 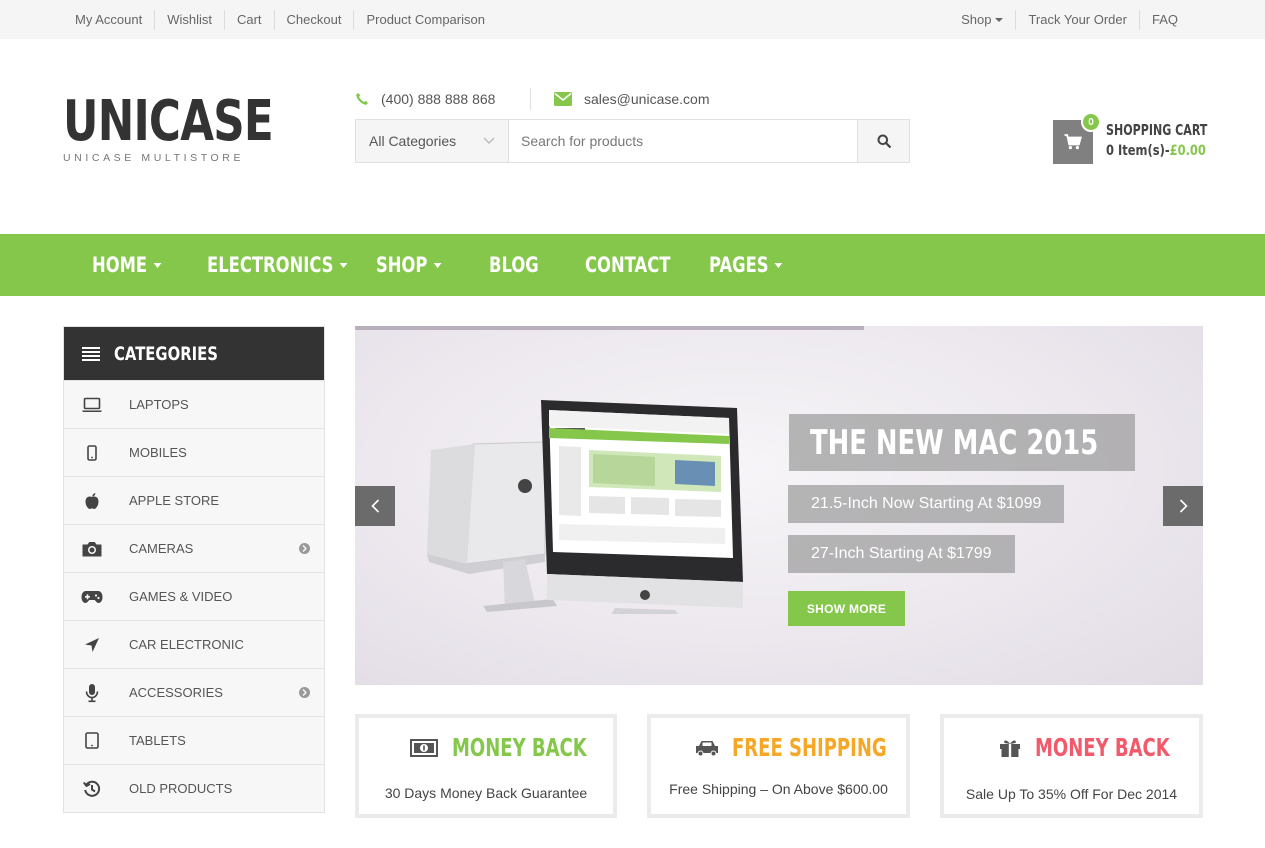 What do you see at coordinates (92, 645) in the screenshot?
I see `location-arrow-icon` at bounding box center [92, 645].